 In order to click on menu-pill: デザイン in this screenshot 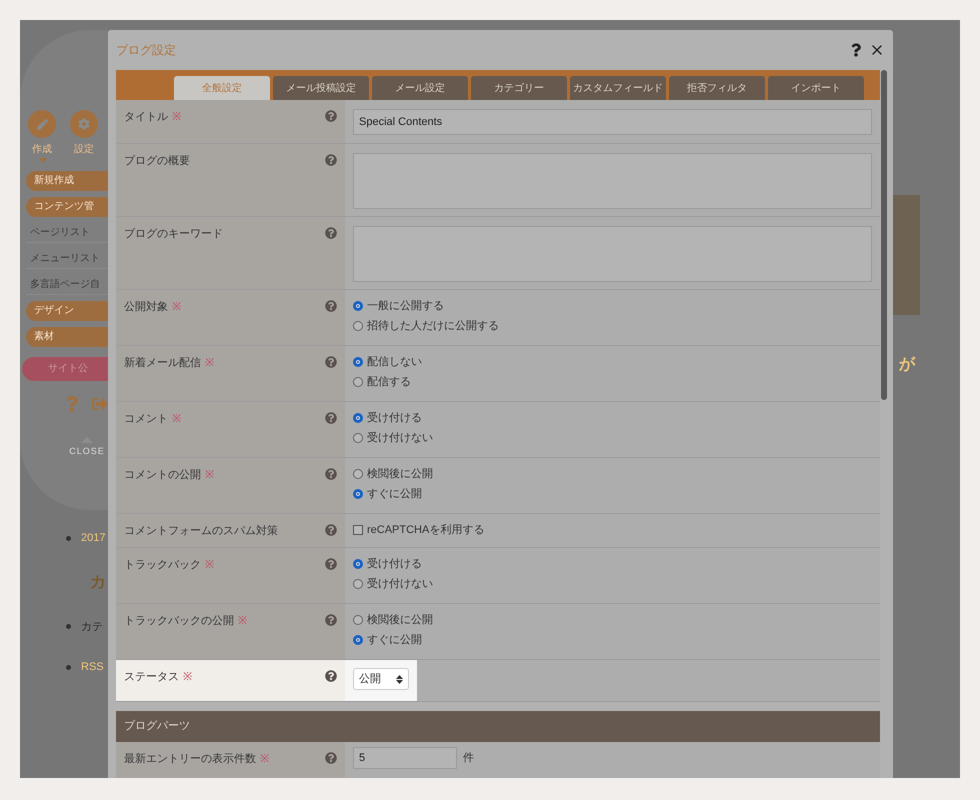, I will do `click(67, 311)`.